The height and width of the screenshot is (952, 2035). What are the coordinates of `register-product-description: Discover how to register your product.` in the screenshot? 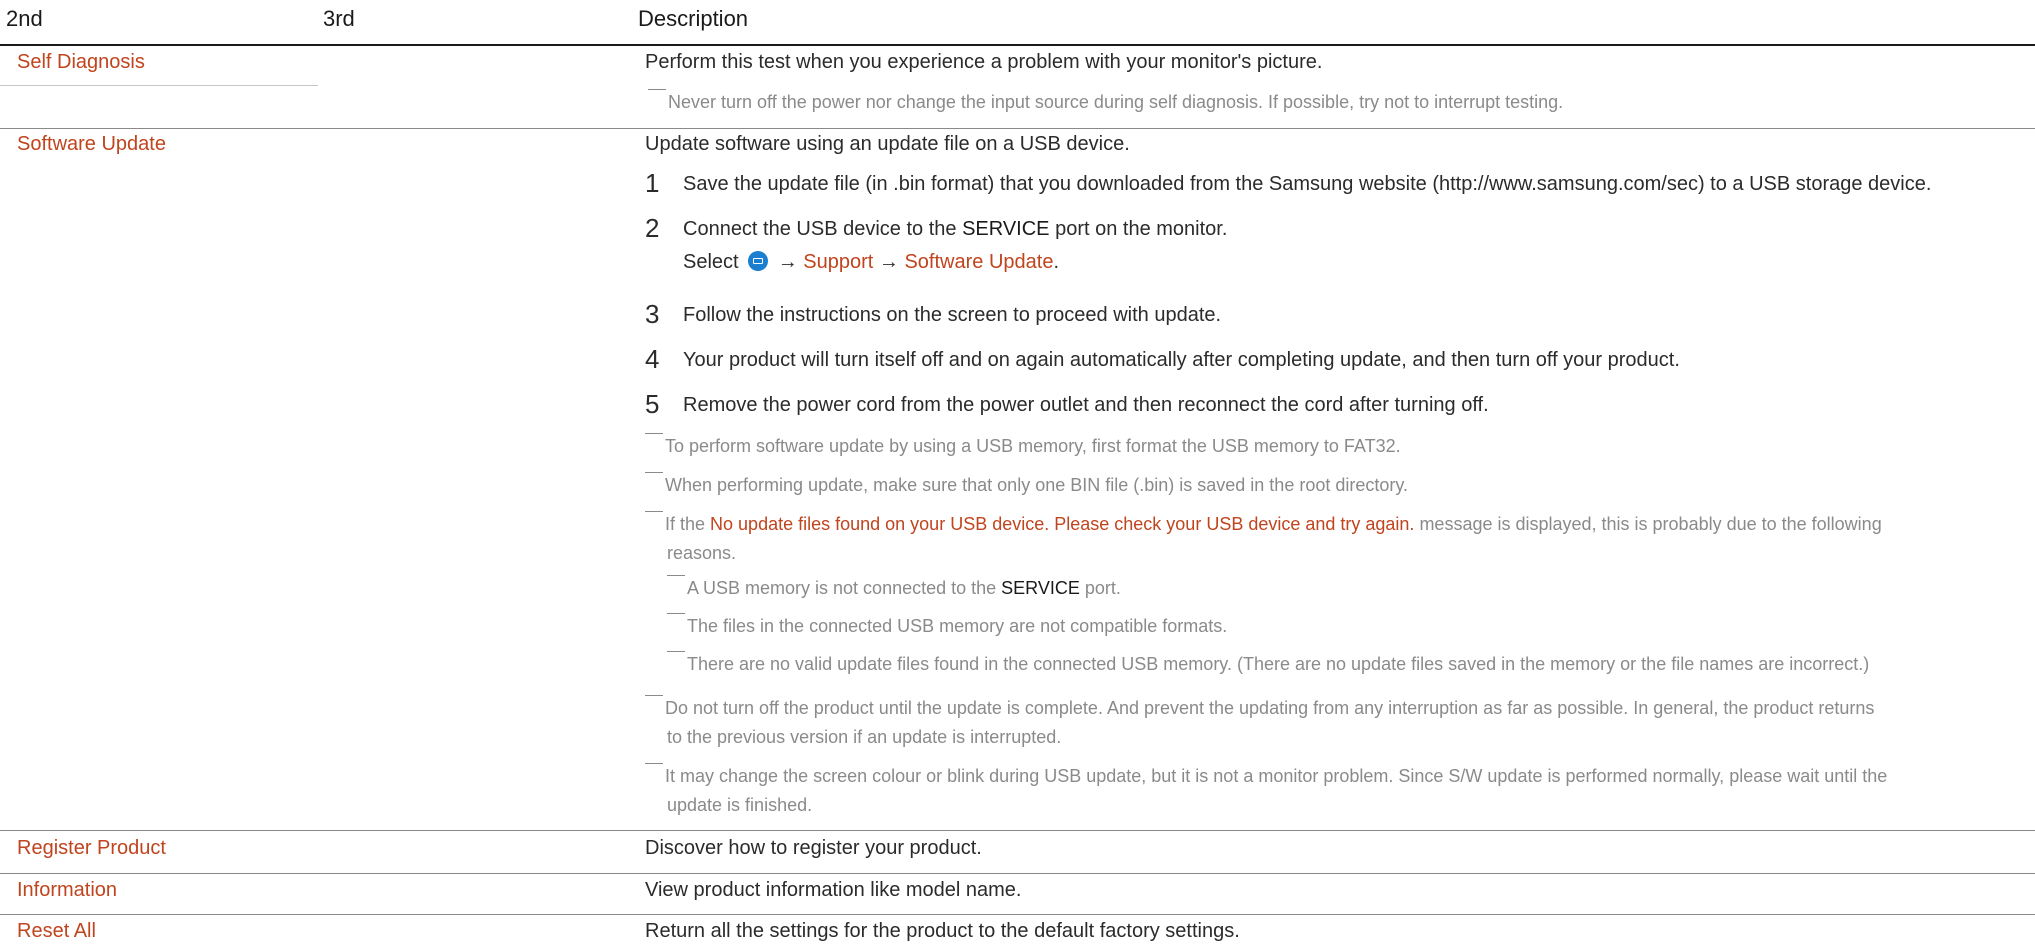 It's located at (813, 848).